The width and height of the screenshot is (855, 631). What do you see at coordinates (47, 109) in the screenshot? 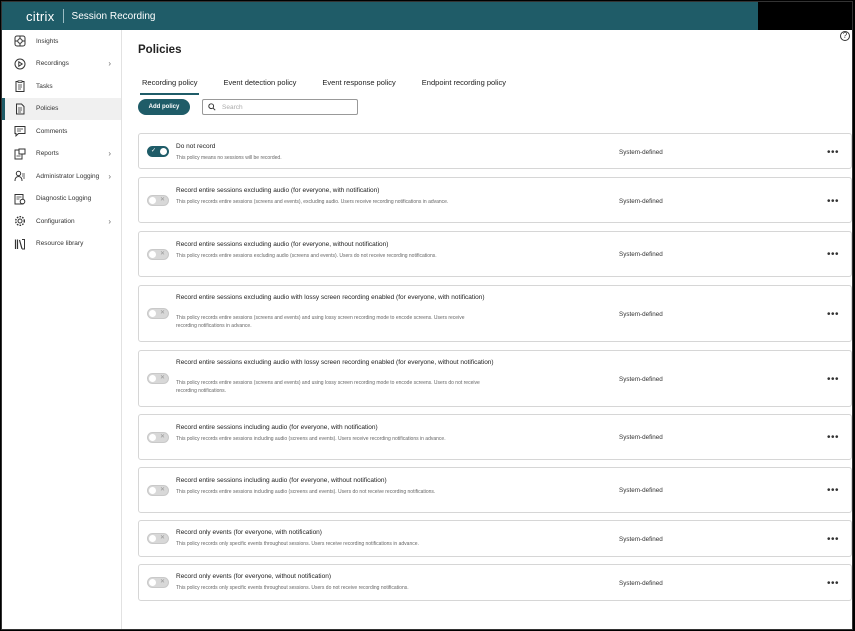
I see `sidebar-item-label: Policies` at bounding box center [47, 109].